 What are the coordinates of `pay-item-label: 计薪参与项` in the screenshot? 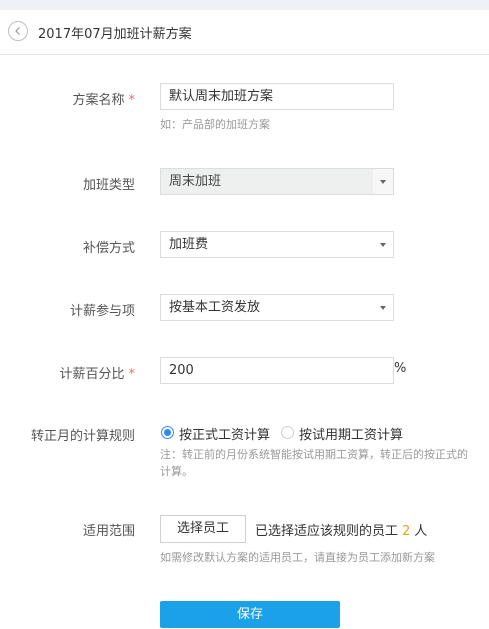 It's located at (102, 311).